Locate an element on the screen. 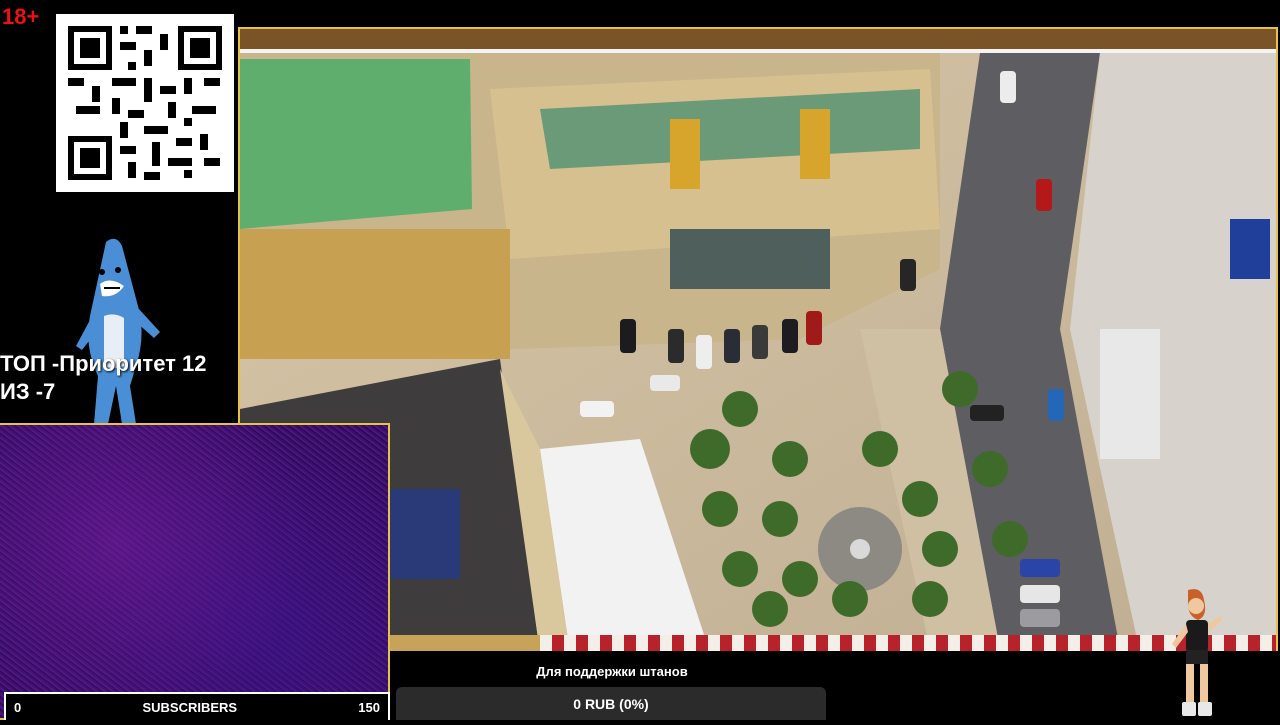 The width and height of the screenshot is (1280, 725). donation-goal-amount: 0 RUB (0%) is located at coordinates (611, 703).